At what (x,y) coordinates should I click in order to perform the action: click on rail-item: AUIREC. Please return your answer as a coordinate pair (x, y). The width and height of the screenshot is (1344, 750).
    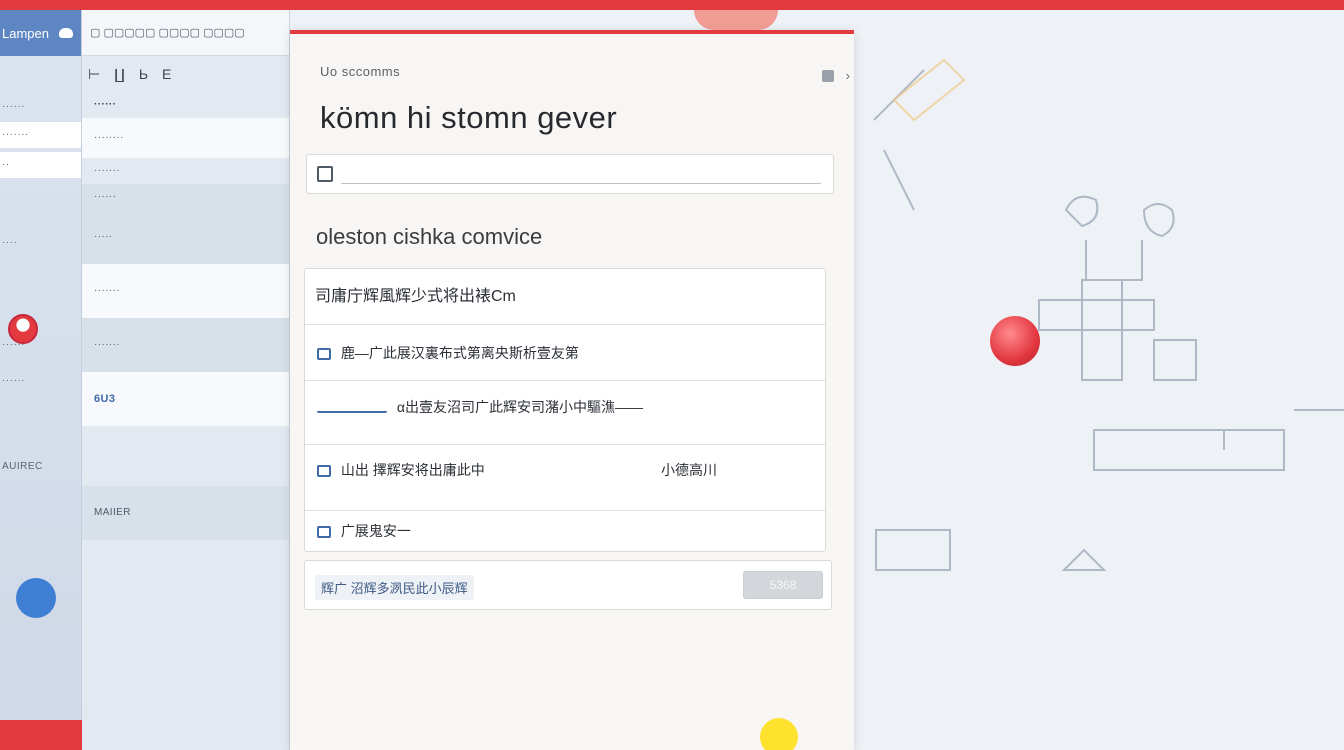
    Looking at the image, I should click on (40, 467).